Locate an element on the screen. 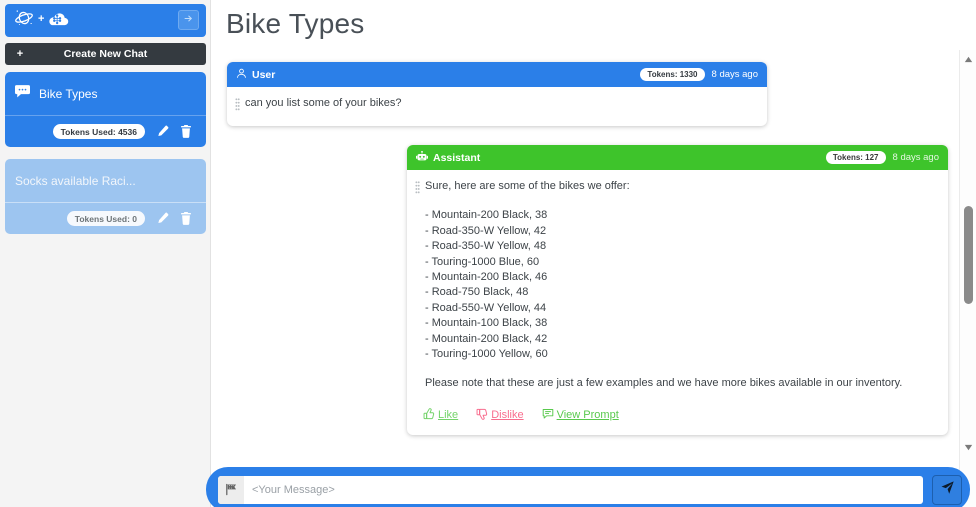 Image resolution: width=976 pixels, height=507 pixels. composer-bar is located at coordinates (588, 487).